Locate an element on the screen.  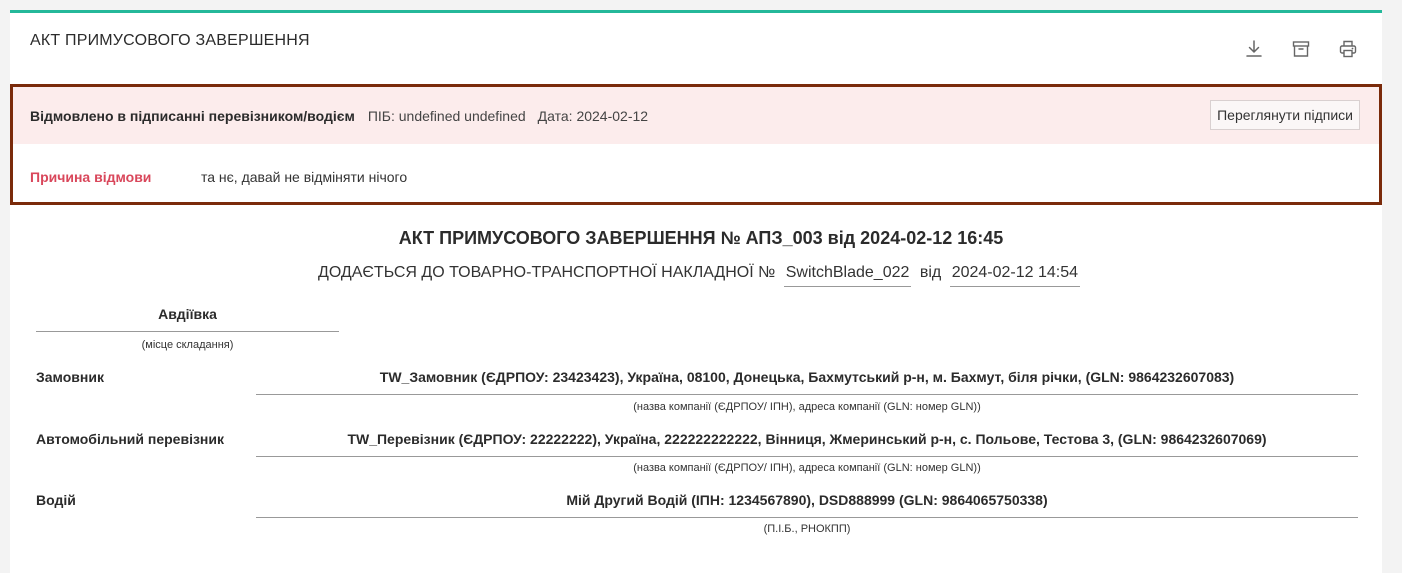
download-icon is located at coordinates (1254, 48).